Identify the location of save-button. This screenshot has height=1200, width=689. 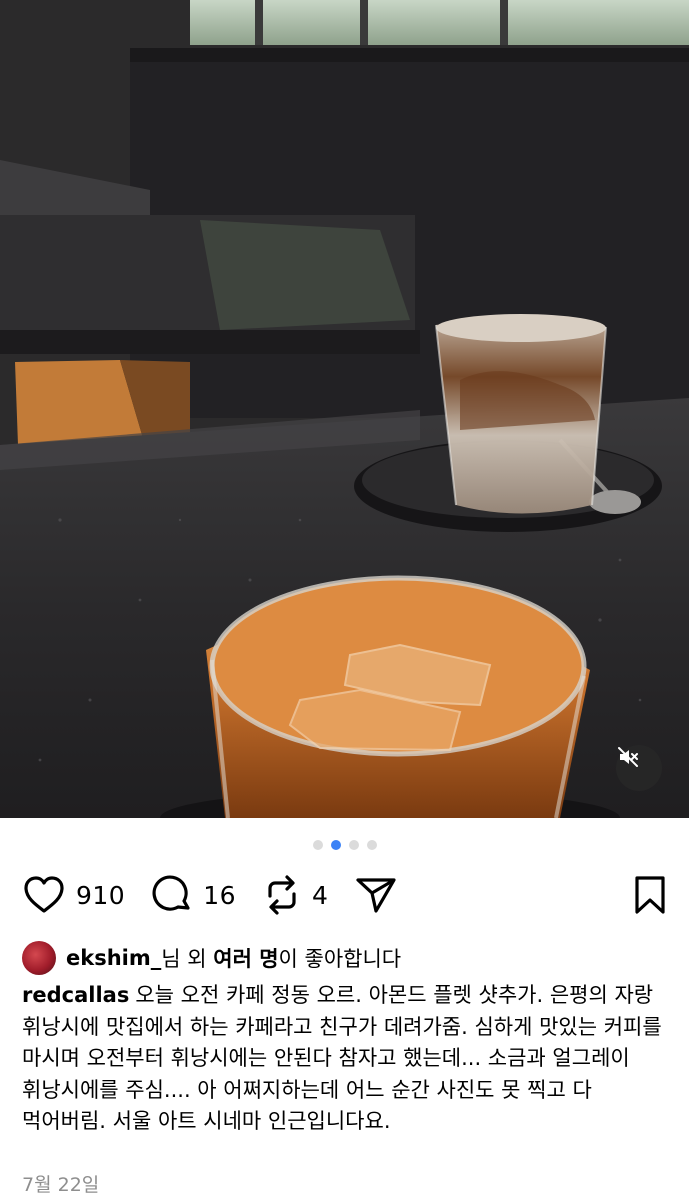
(650, 895).